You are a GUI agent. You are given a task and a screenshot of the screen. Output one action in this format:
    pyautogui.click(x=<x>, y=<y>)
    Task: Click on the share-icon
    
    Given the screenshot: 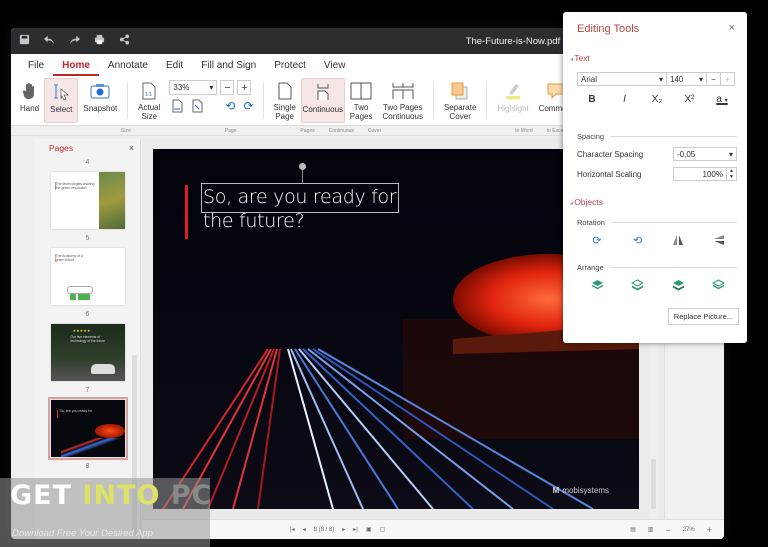 What is the action you would take?
    pyautogui.click(x=124, y=41)
    